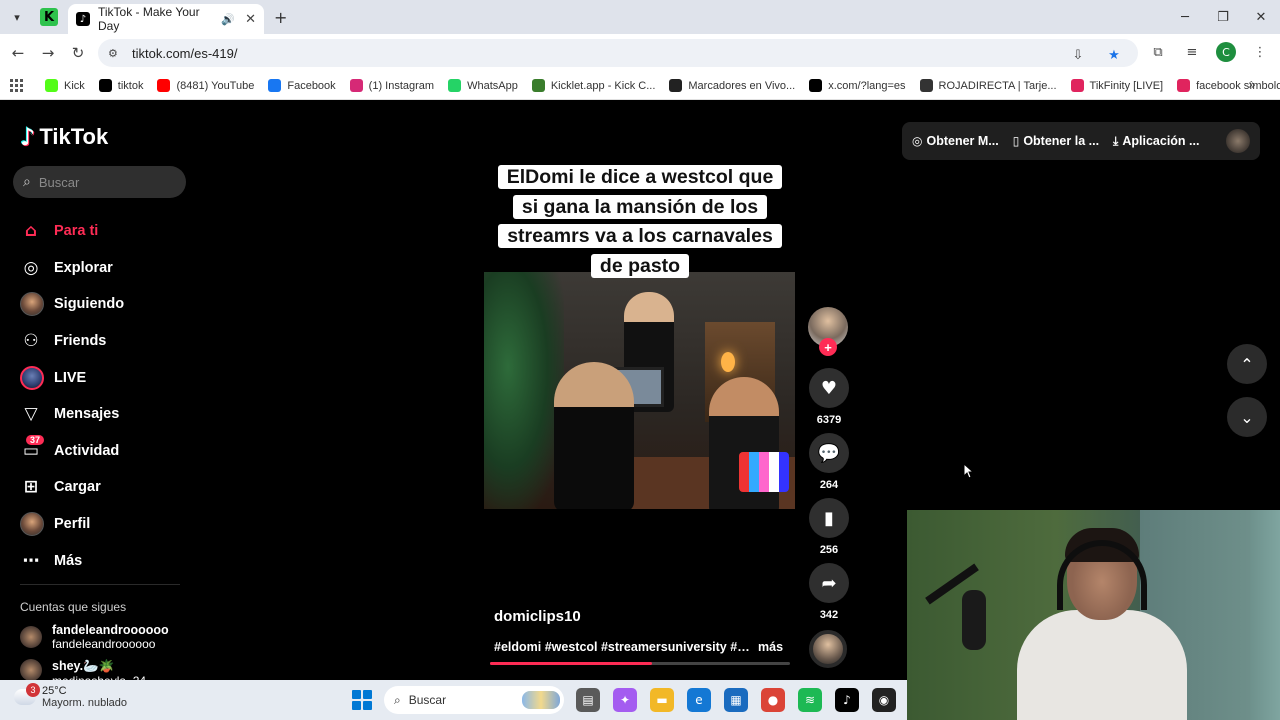 This screenshot has width=1280, height=720. Describe the element at coordinates (770, 647) in the screenshot. I see `more-link: más` at that location.